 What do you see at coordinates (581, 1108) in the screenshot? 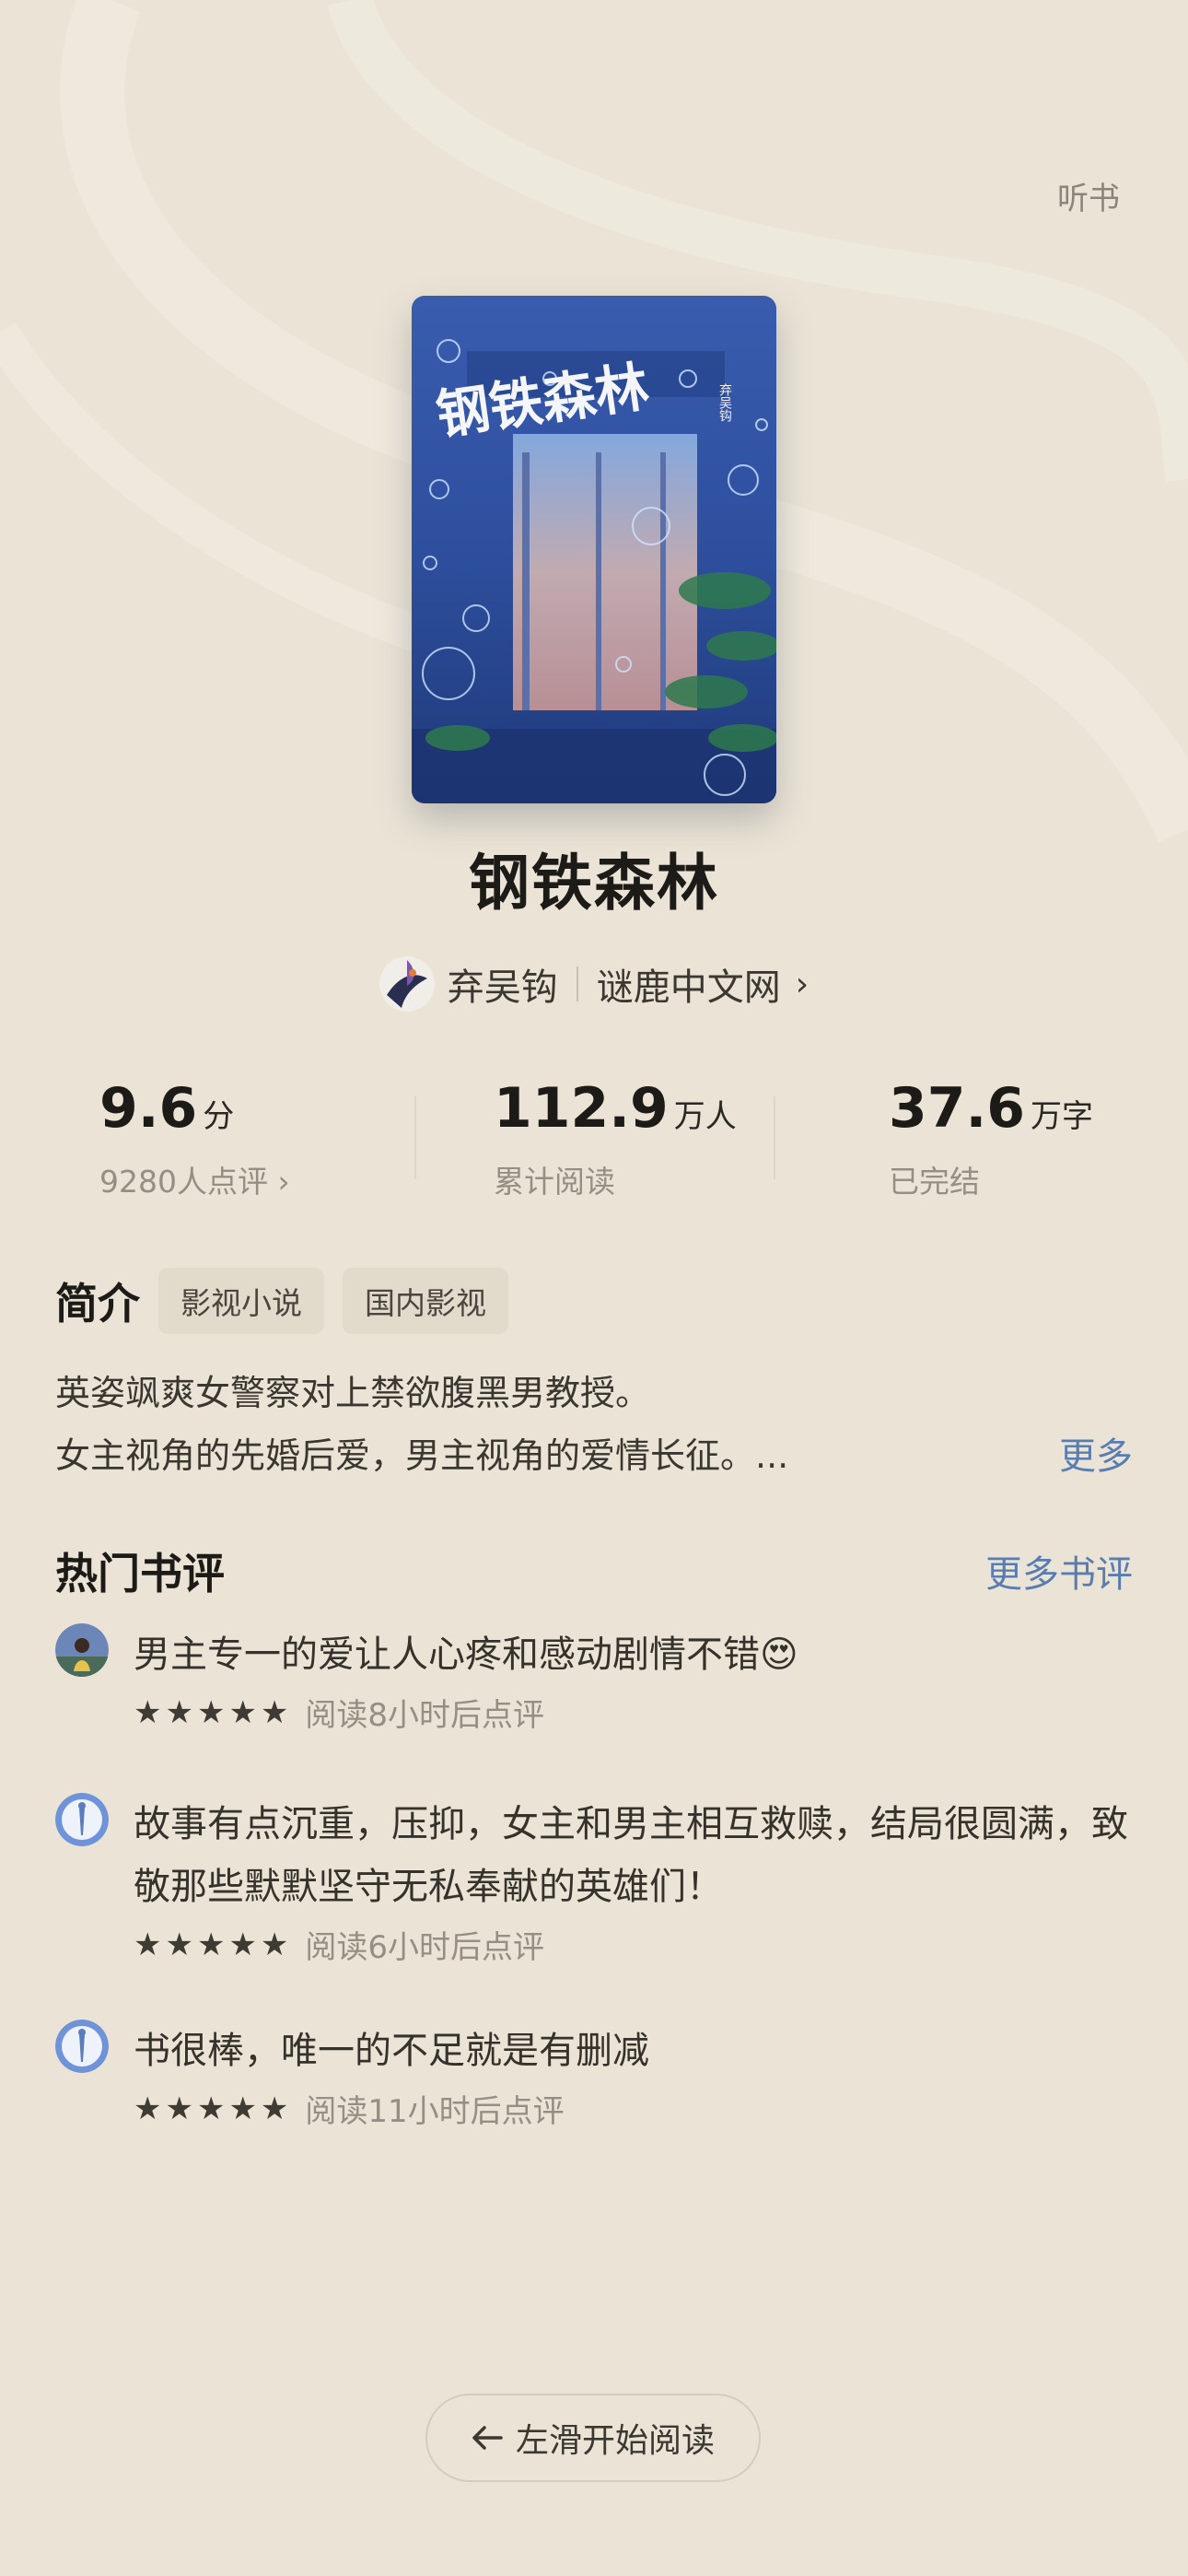
I see `readers-value: 112.9` at bounding box center [581, 1108].